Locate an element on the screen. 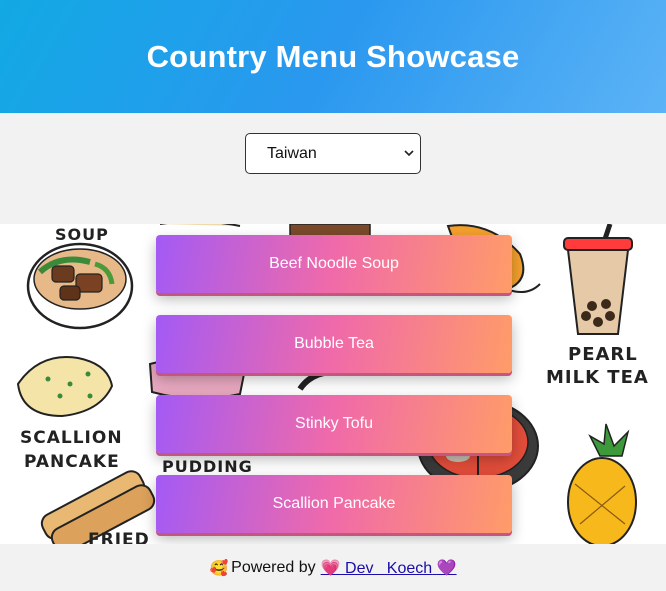 The height and width of the screenshot is (591, 666). dish-button-scallion-pancake: Scallion Pancake is located at coordinates (334, 504).